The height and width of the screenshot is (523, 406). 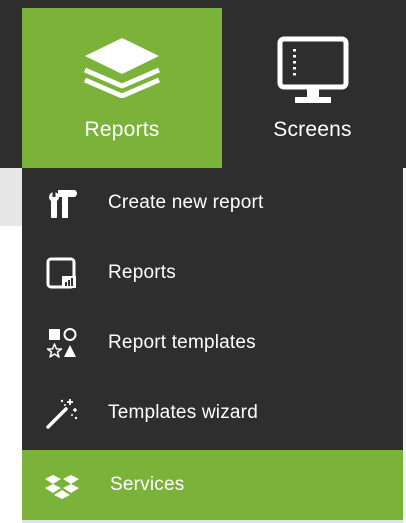 What do you see at coordinates (62, 413) in the screenshot?
I see `magic-wand-icon` at bounding box center [62, 413].